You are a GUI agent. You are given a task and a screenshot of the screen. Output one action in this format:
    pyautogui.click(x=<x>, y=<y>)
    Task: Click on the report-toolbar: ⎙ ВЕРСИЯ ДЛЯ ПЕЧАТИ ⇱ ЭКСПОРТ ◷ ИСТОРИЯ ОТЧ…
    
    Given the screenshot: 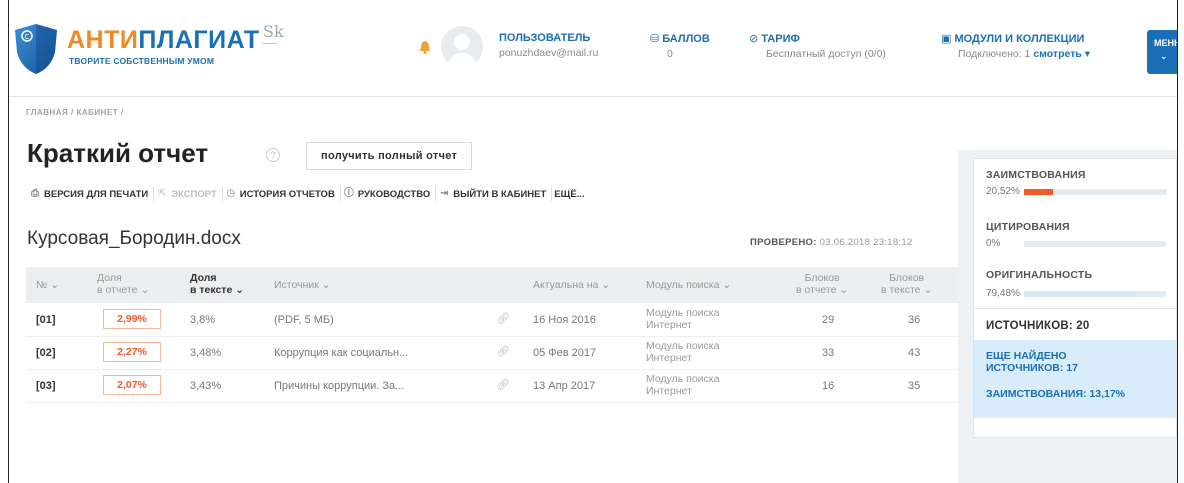 What is the action you would take?
    pyautogui.click(x=308, y=194)
    